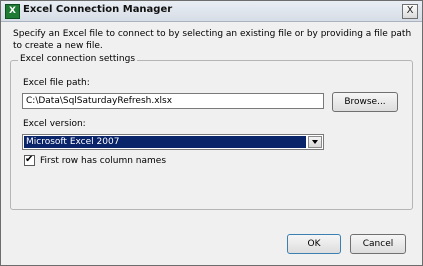 This screenshot has height=266, width=423. Describe the element at coordinates (314, 244) in the screenshot. I see `ok-button: OK` at that location.